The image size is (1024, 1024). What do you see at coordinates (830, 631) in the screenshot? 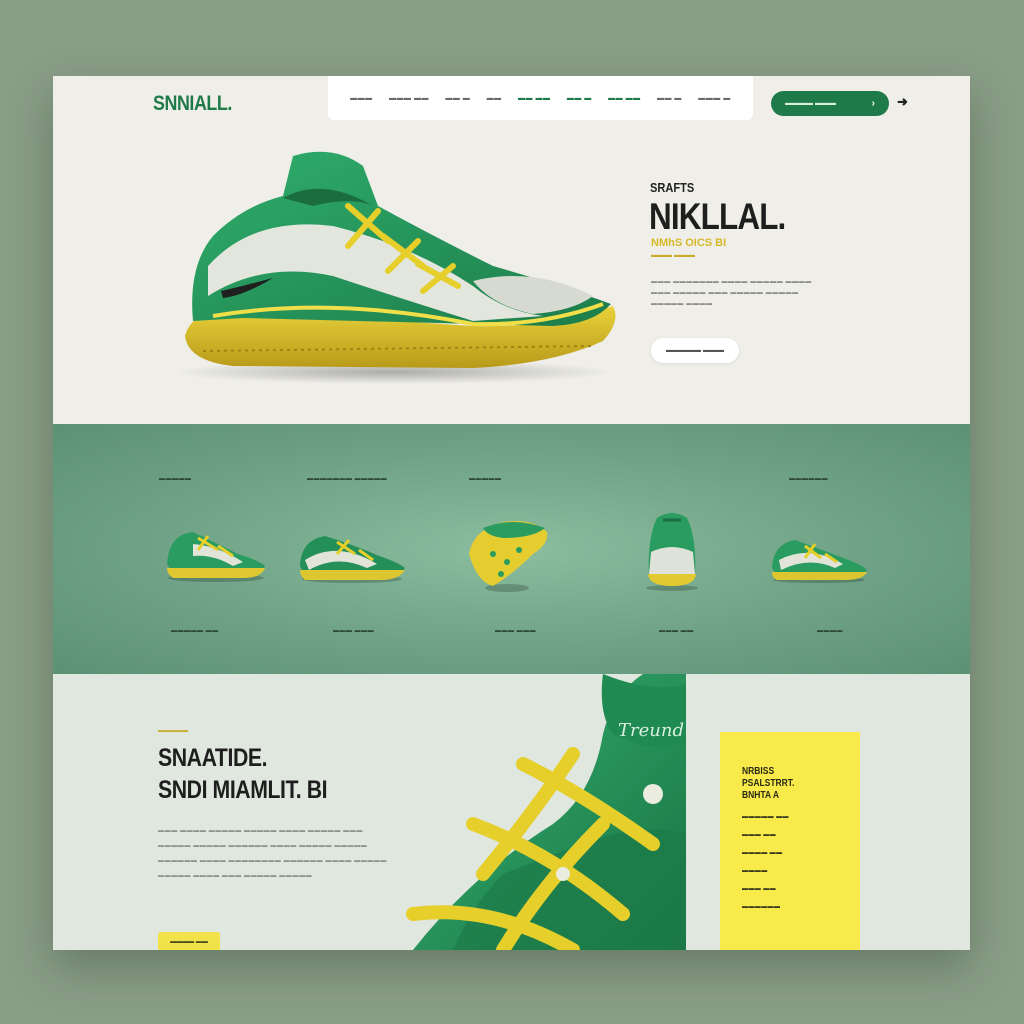
I see `product-card-caption: ▬▬▬▬` at bounding box center [830, 631].